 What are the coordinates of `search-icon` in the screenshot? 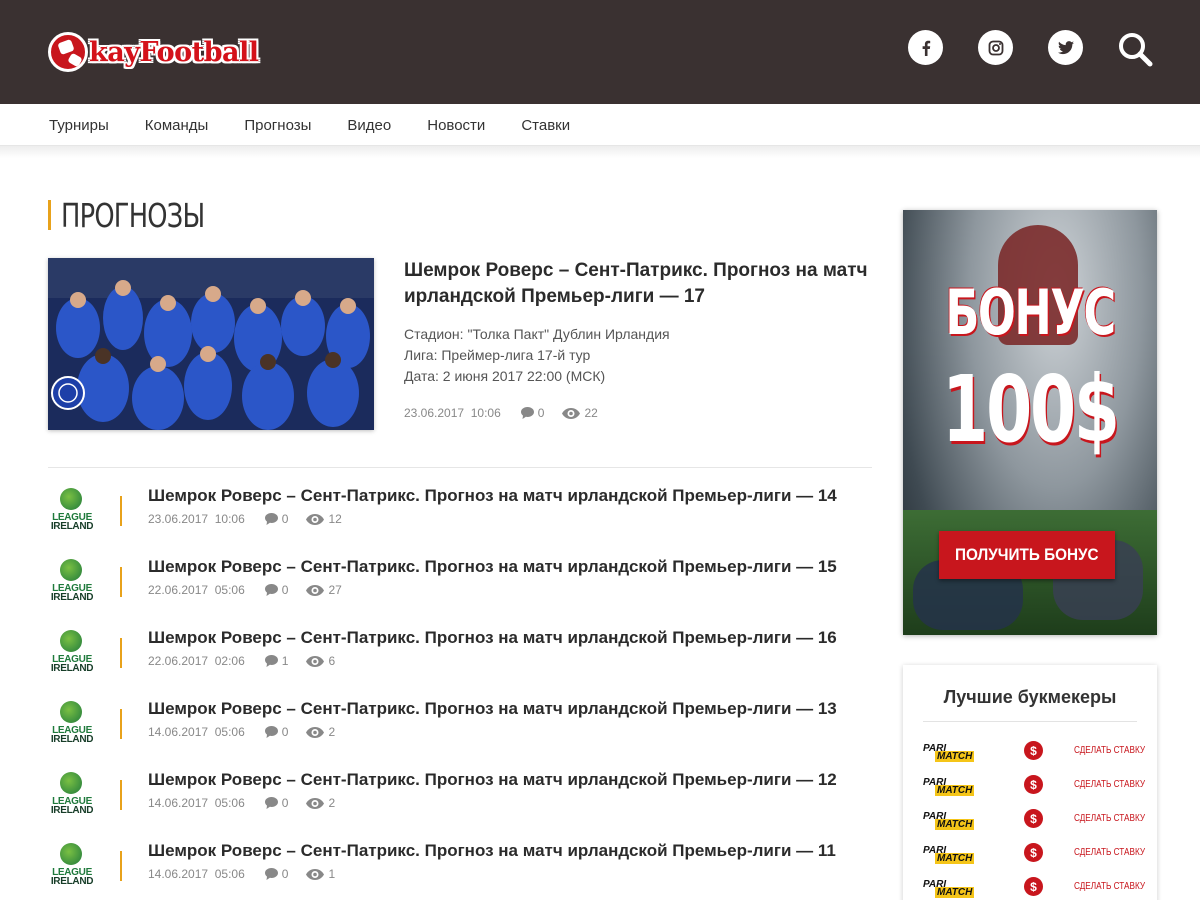 It's located at (1136, 50).